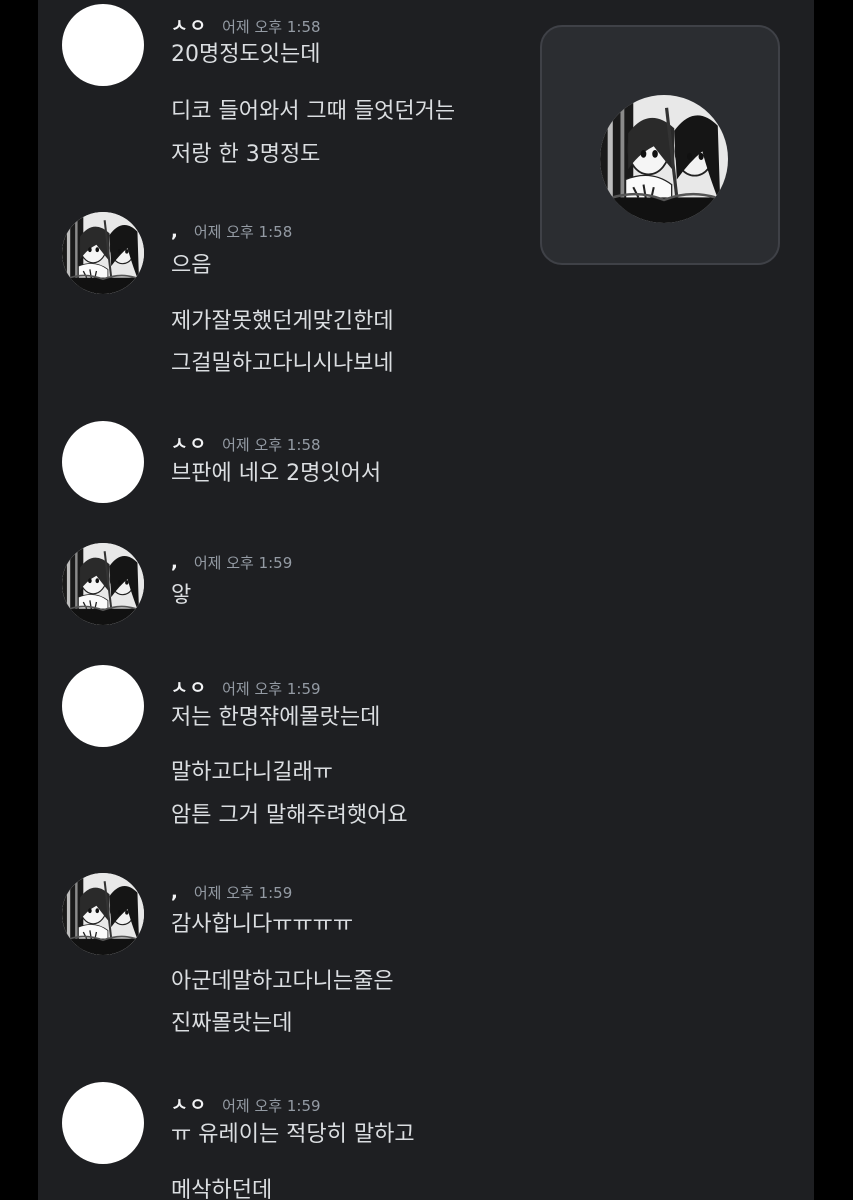 The image size is (853, 1200). Describe the element at coordinates (664, 159) in the screenshot. I see `manga-avatar-icon` at that location.